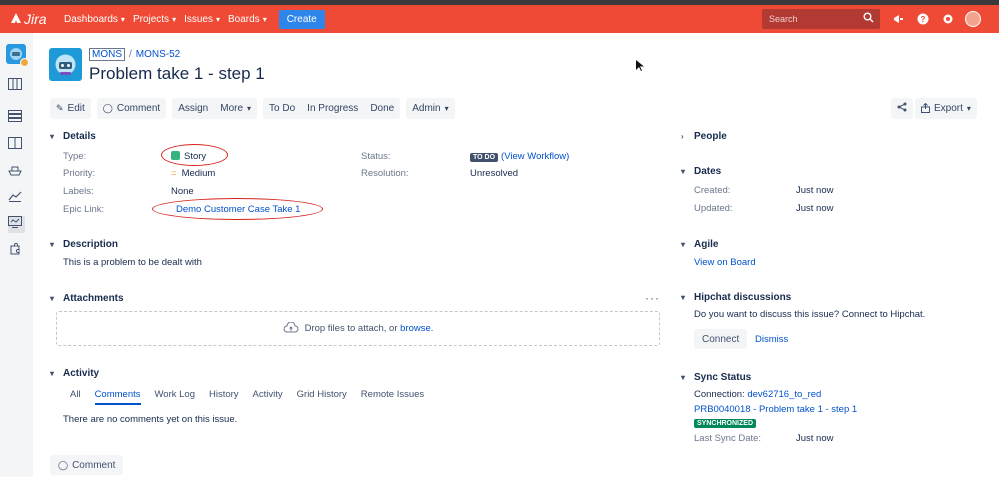  I want to click on share-group, so click(902, 108).